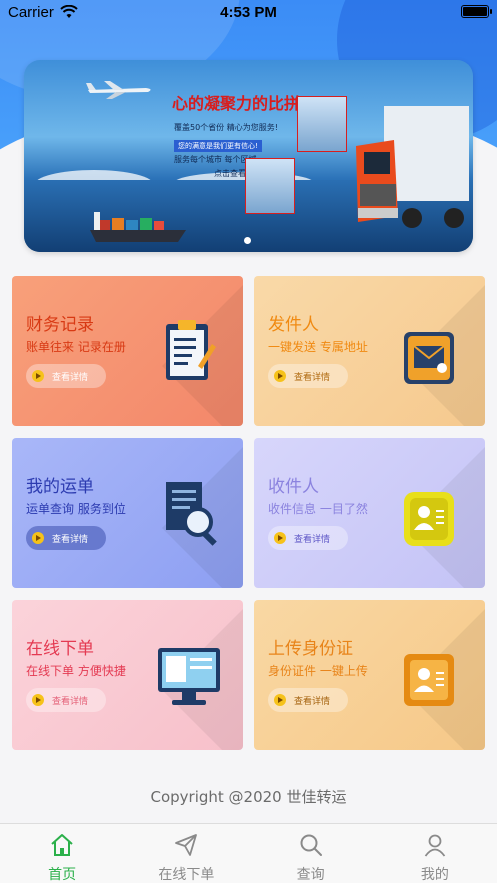 The width and height of the screenshot is (497, 883). What do you see at coordinates (369, 351) in the screenshot?
I see `card-sender: 发件人 一键发送 专属地址 查看详情` at bounding box center [369, 351].